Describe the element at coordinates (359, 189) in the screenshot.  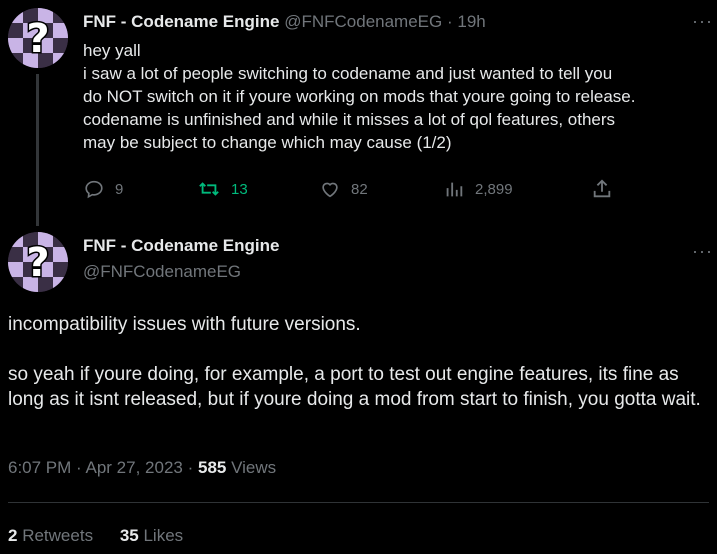
I see `like-count: 82` at that location.